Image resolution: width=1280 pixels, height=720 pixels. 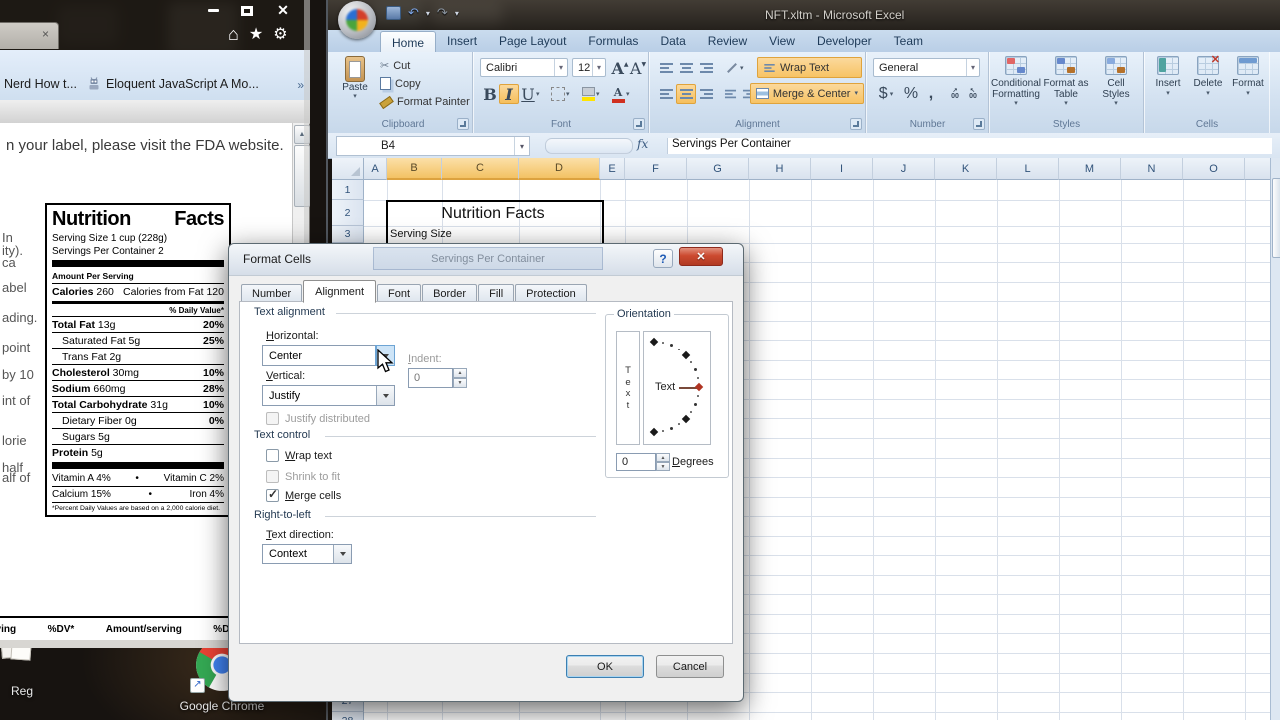 What do you see at coordinates (283, 10) in the screenshot?
I see `close-button: ✕` at bounding box center [283, 10].